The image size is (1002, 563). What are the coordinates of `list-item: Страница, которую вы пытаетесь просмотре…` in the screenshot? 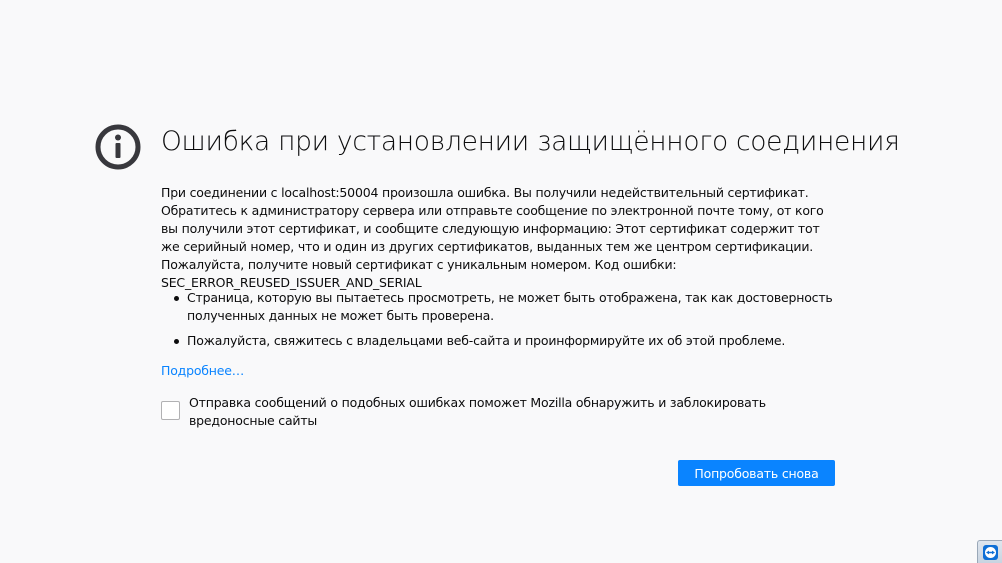 It's located at (501, 307).